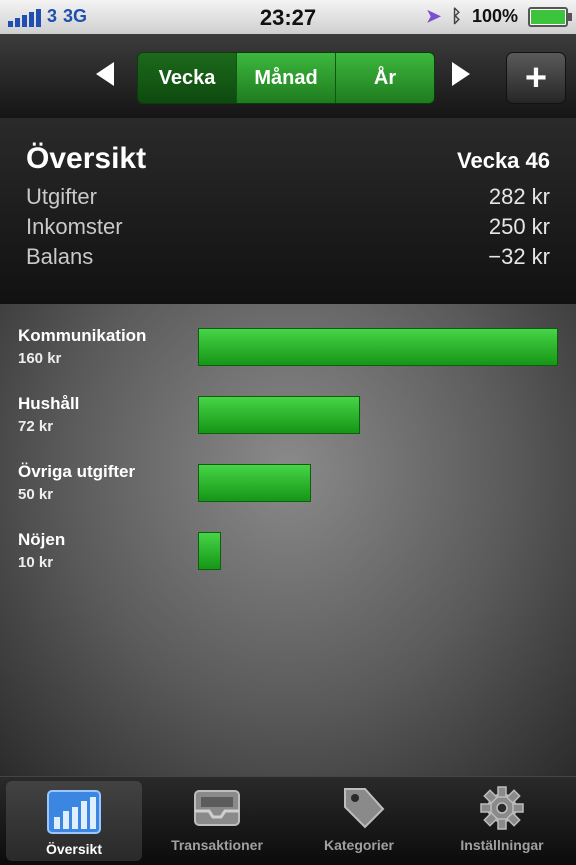 The image size is (576, 865). Describe the element at coordinates (288, 199) in the screenshot. I see `expenses-row: Utgifter 282 kr` at that location.